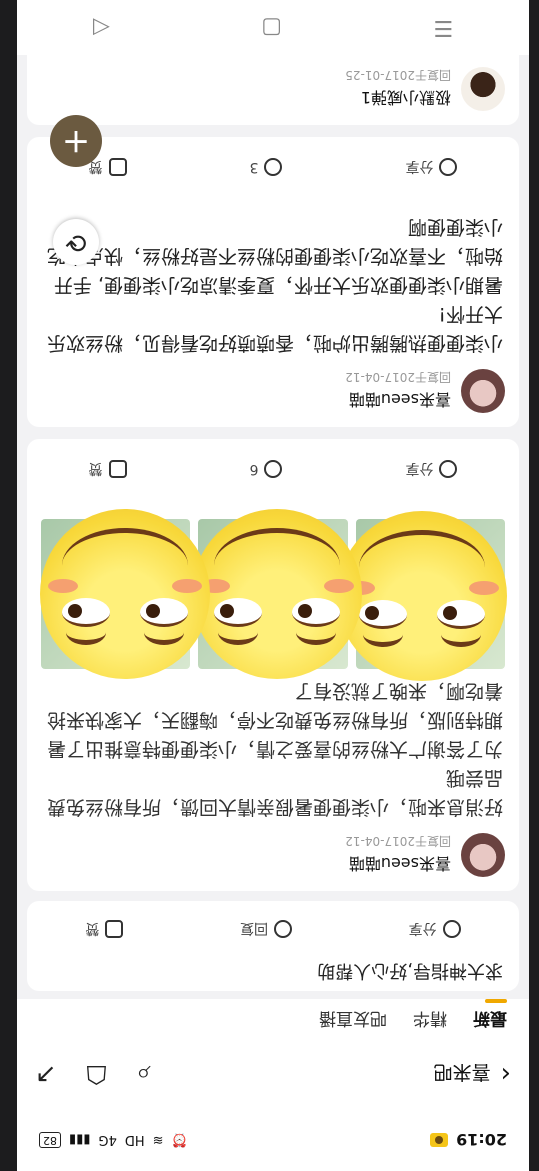 The height and width of the screenshot is (1171, 539). I want to click on post-actions: 分享 6 赞, so click(273, 469).